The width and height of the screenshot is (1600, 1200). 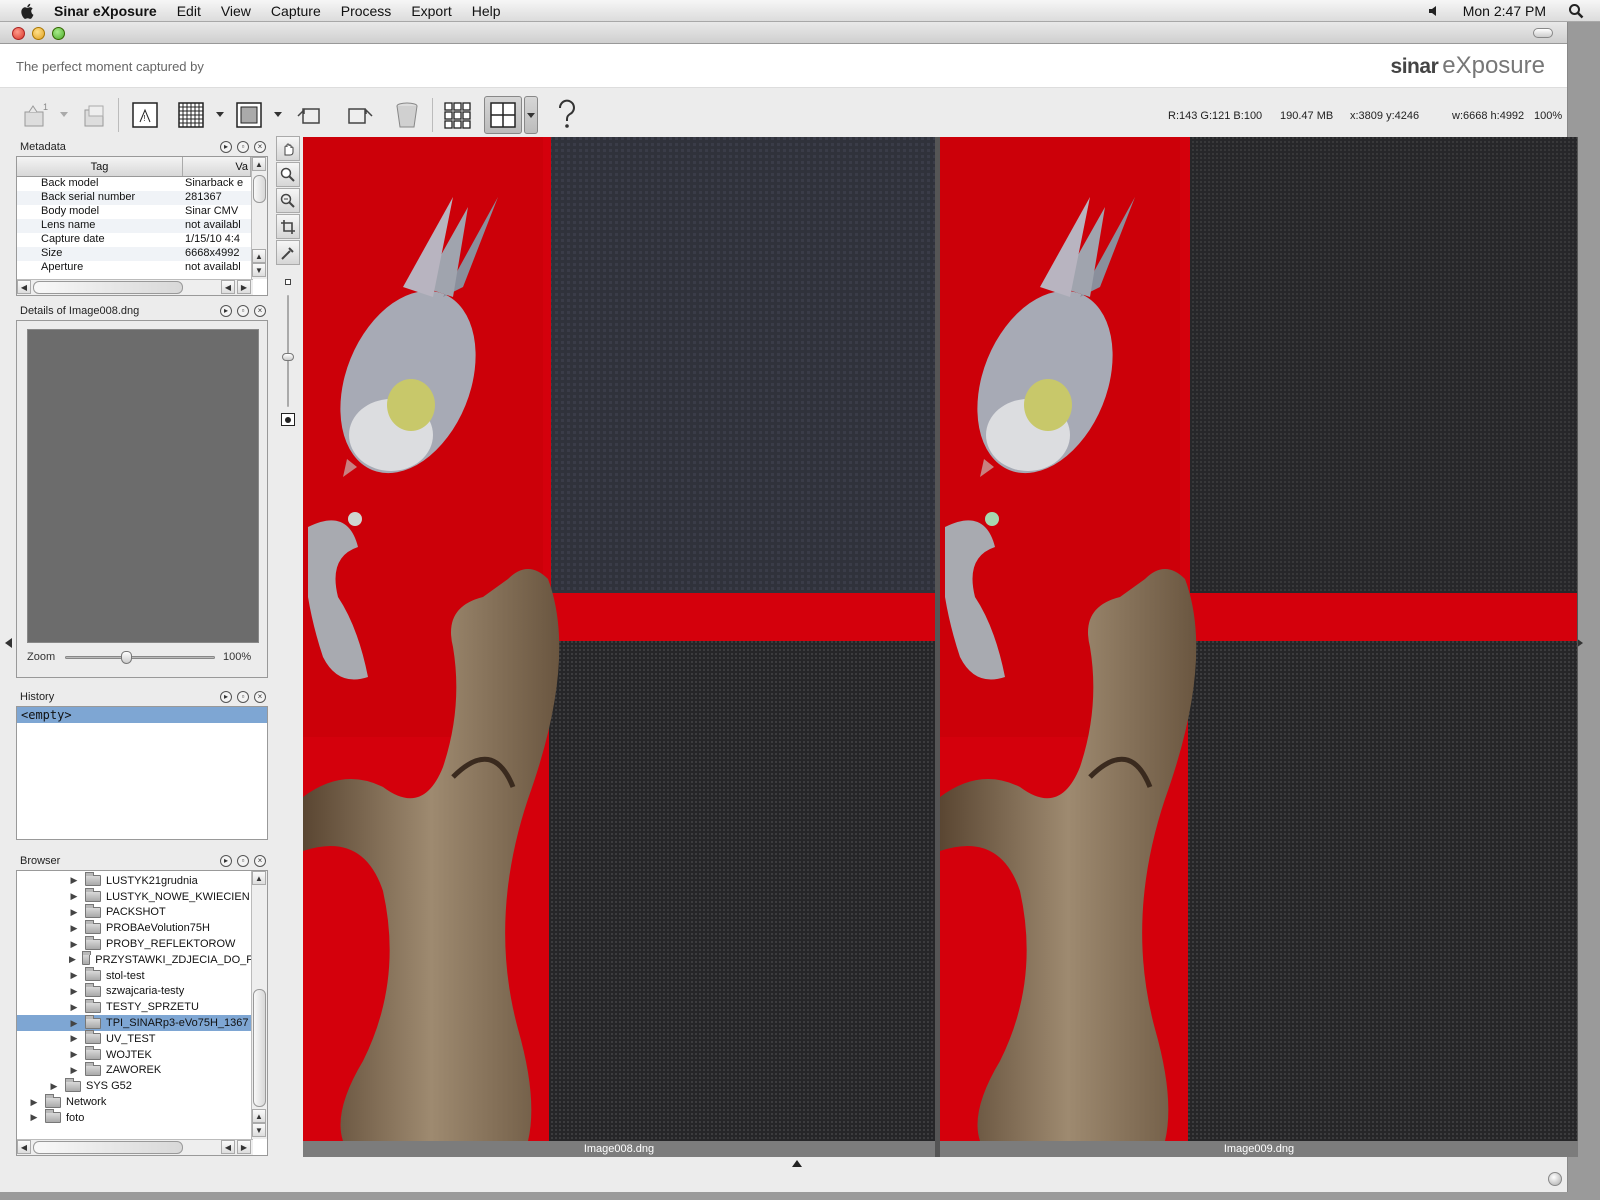 I want to click on grid-dropdown-arrow, so click(x=220, y=114).